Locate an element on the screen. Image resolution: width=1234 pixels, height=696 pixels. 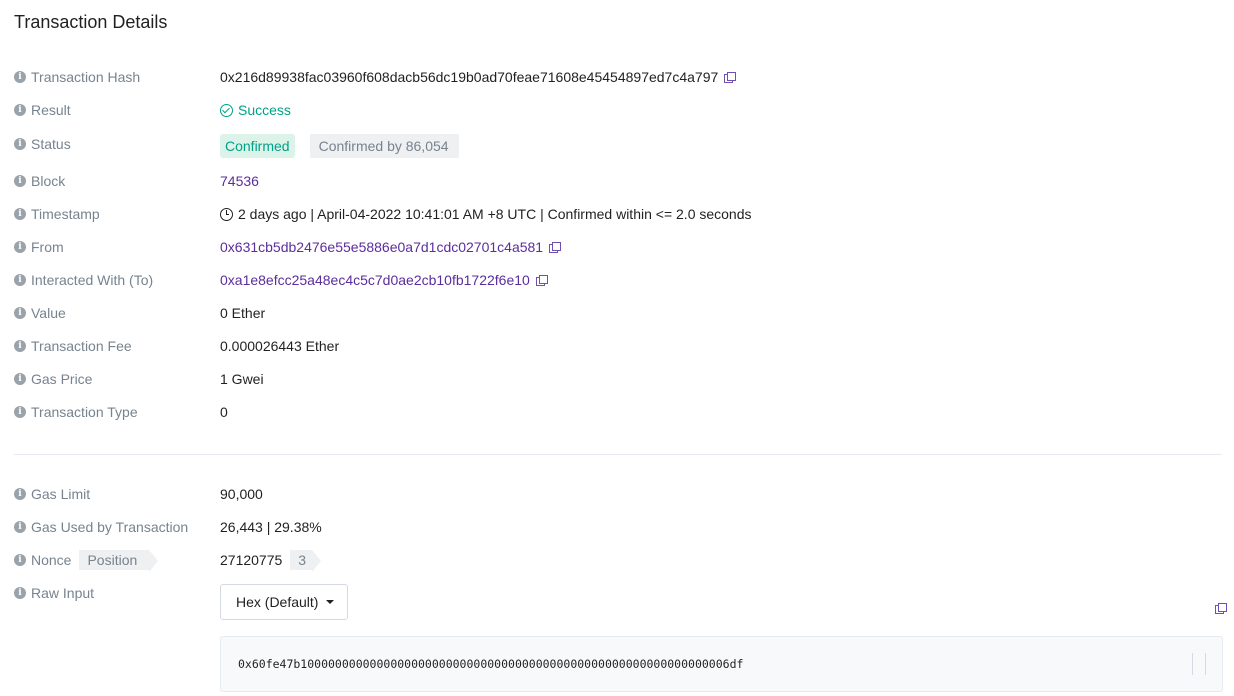
position-value-tag: 3 is located at coordinates (305, 561).